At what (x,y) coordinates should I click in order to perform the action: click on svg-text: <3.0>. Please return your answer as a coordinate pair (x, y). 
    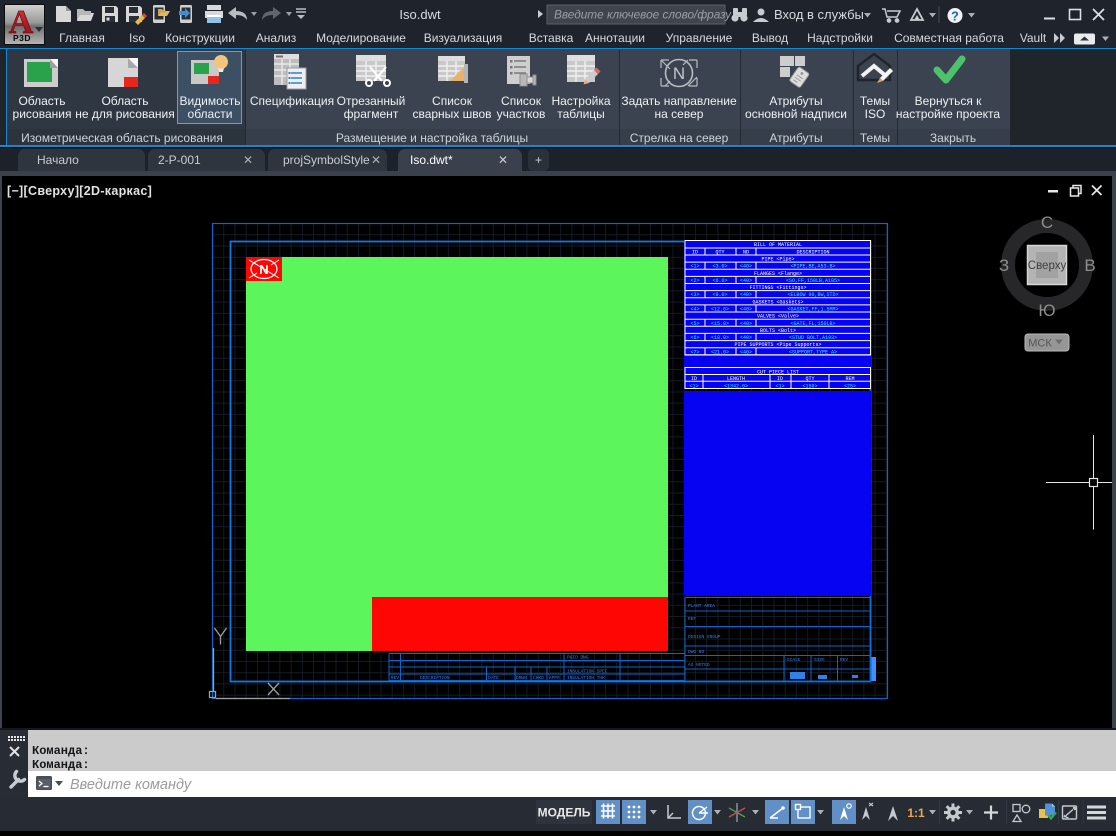
    Looking at the image, I should click on (719, 267).